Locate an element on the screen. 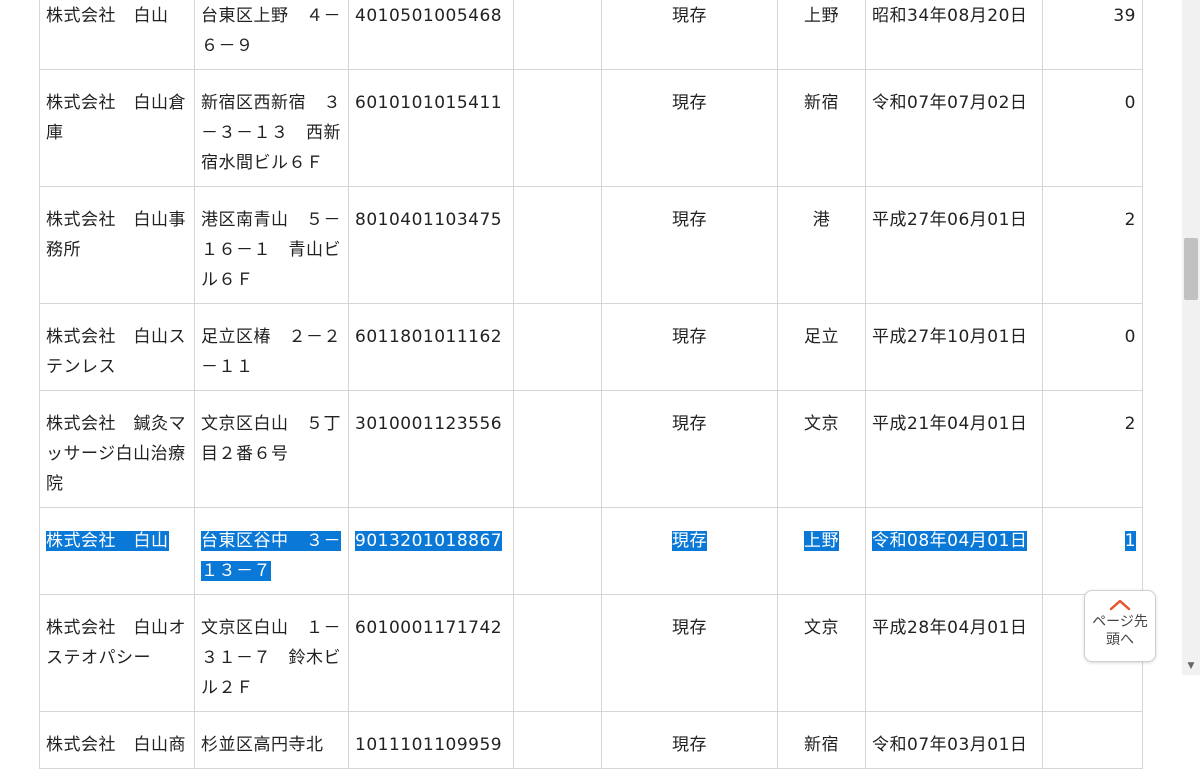 The width and height of the screenshot is (1200, 769). address-text: 台東区上野 ４－６－９ is located at coordinates (271, 31).